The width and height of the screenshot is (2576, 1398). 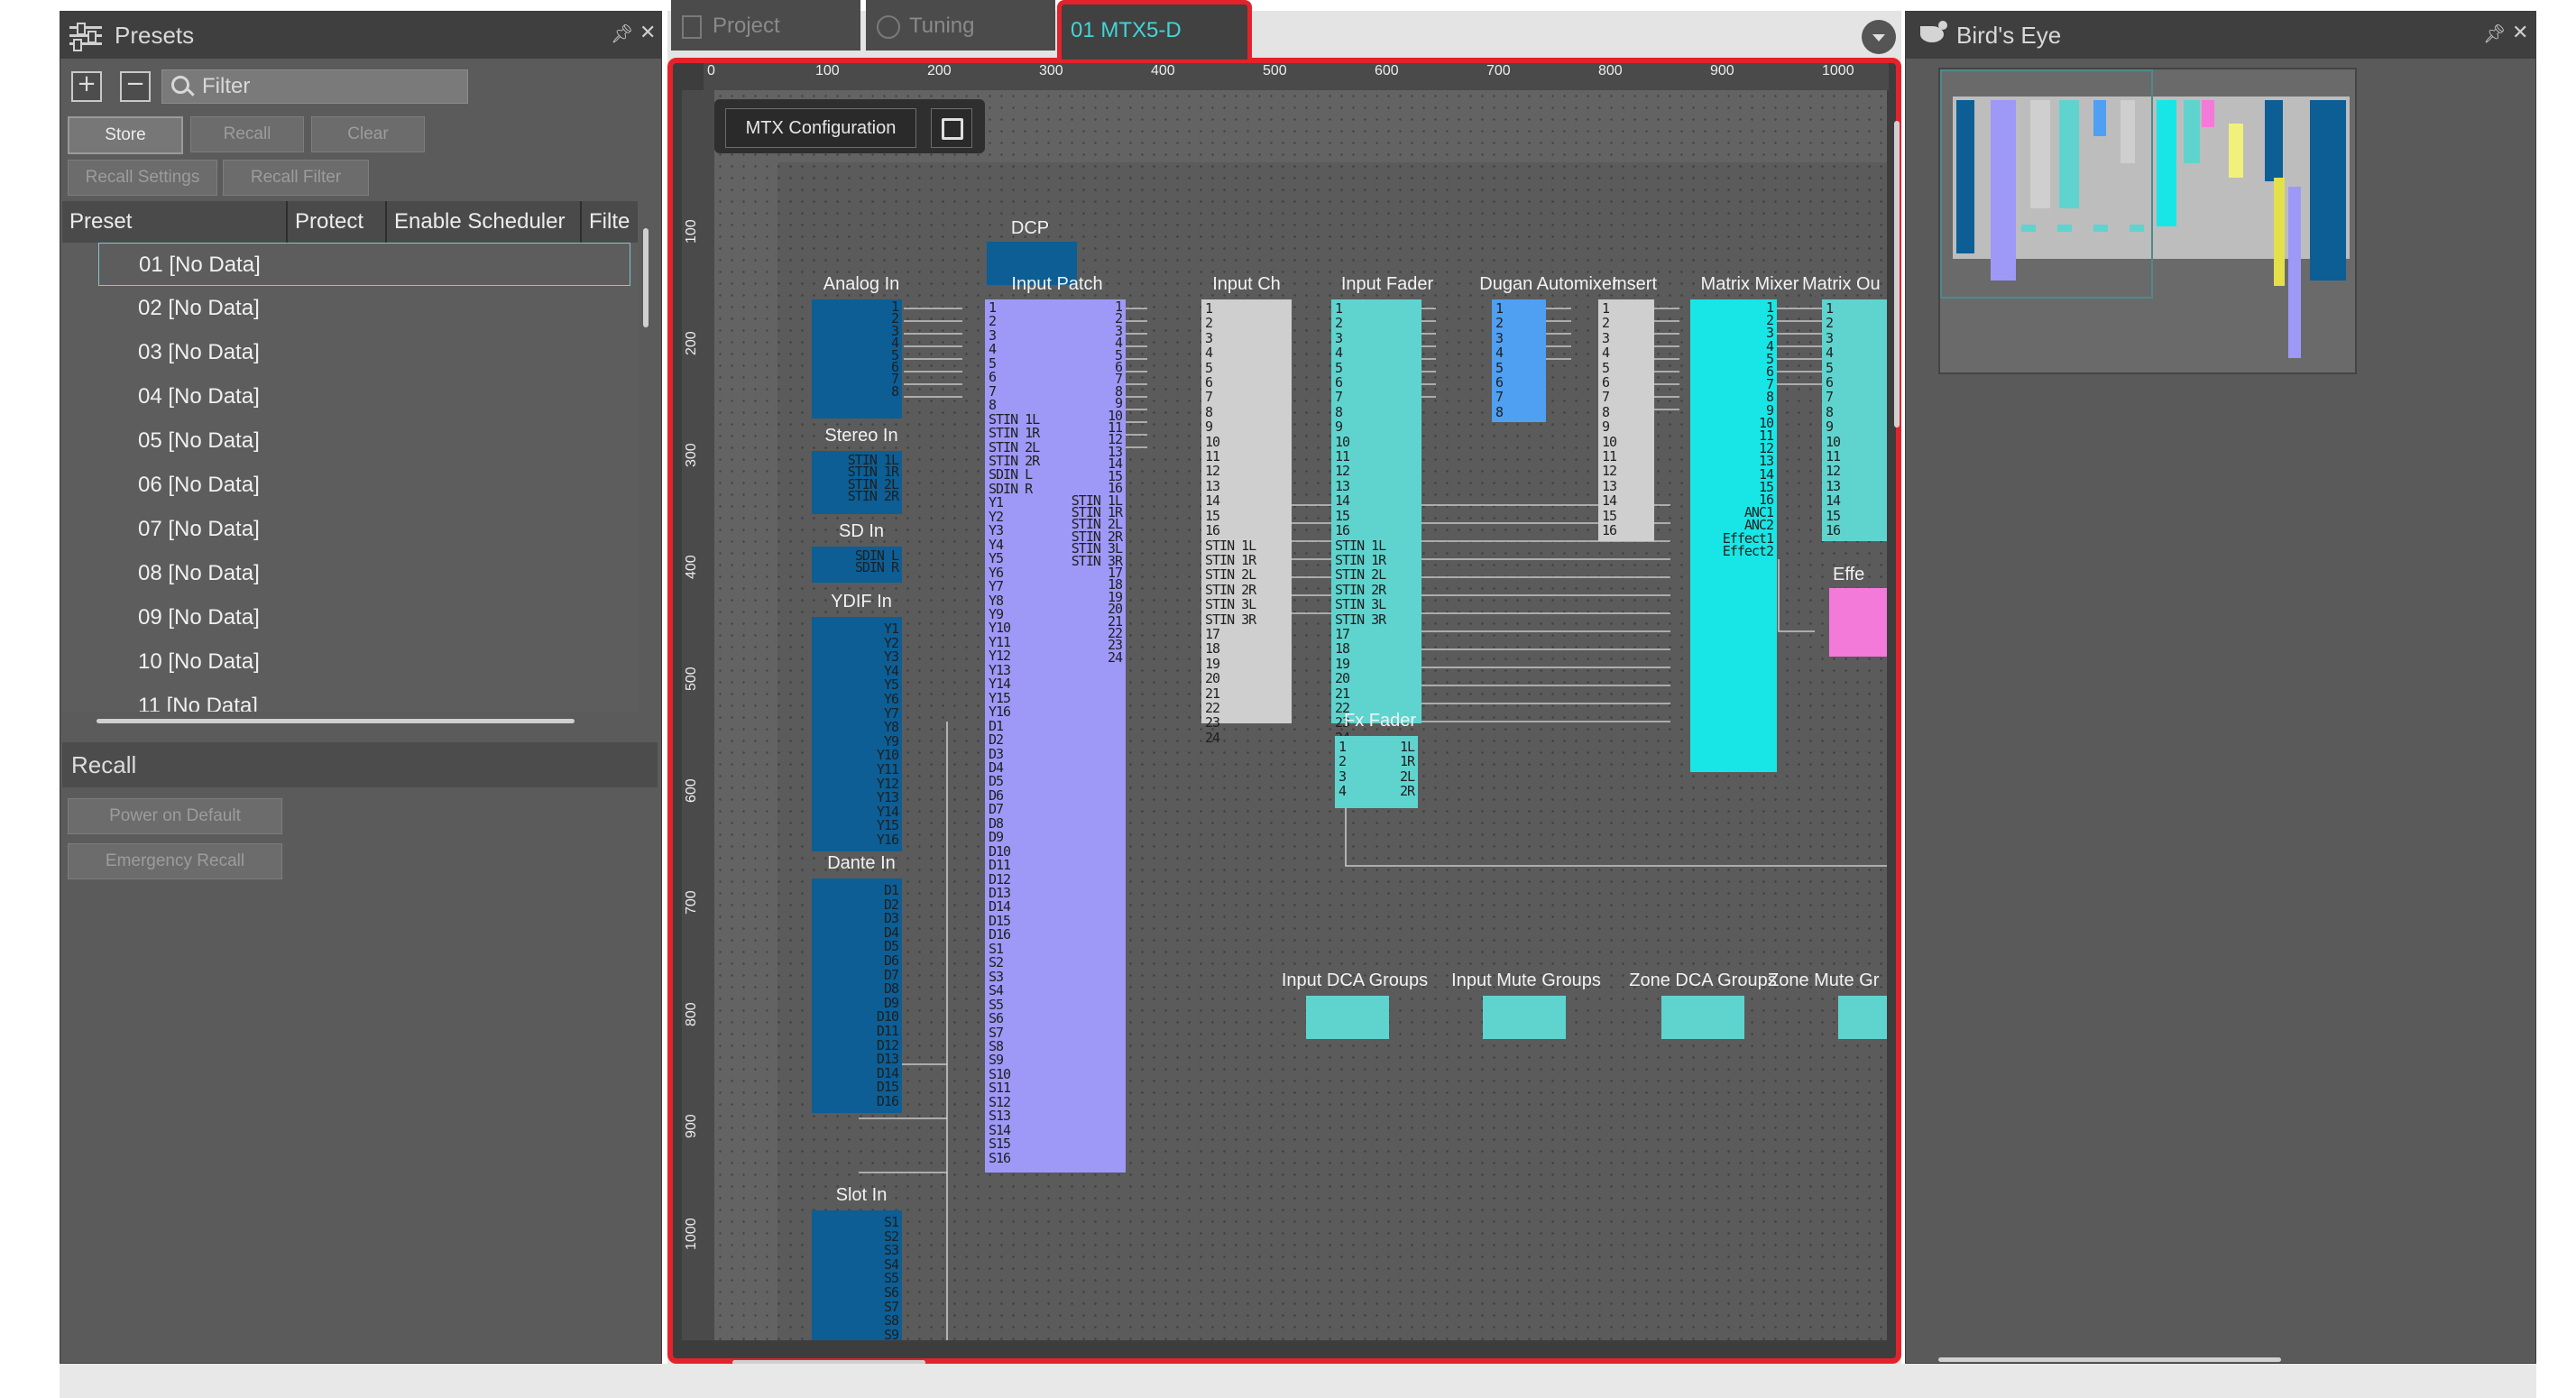 I want to click on preset-row-07: 07 [No Data], so click(x=364, y=529).